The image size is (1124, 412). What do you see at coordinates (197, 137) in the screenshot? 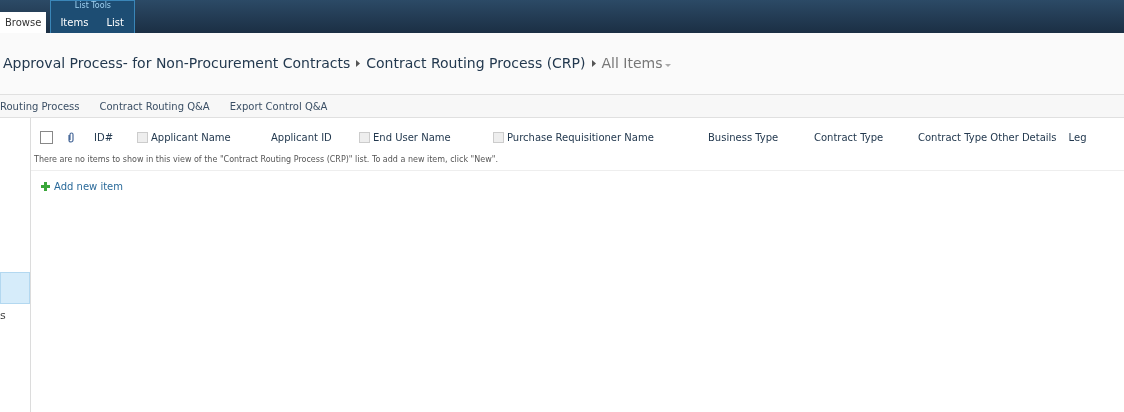
I see `column-header: Applicant Name` at bounding box center [197, 137].